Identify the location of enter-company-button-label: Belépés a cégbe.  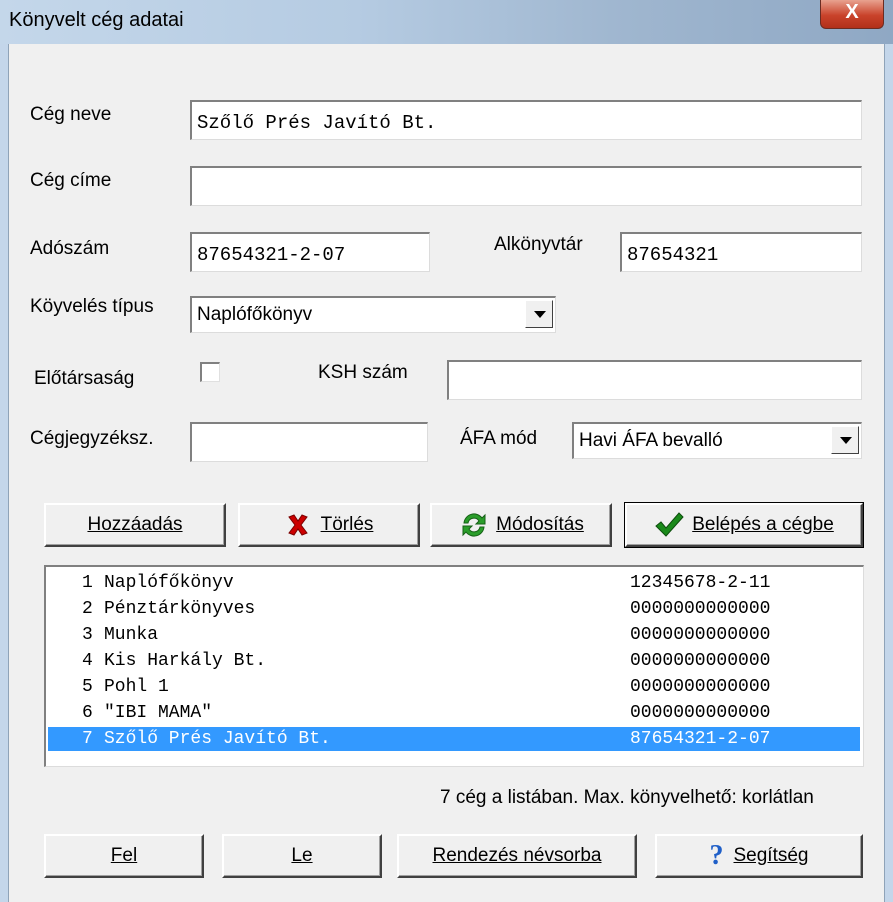
(763, 524).